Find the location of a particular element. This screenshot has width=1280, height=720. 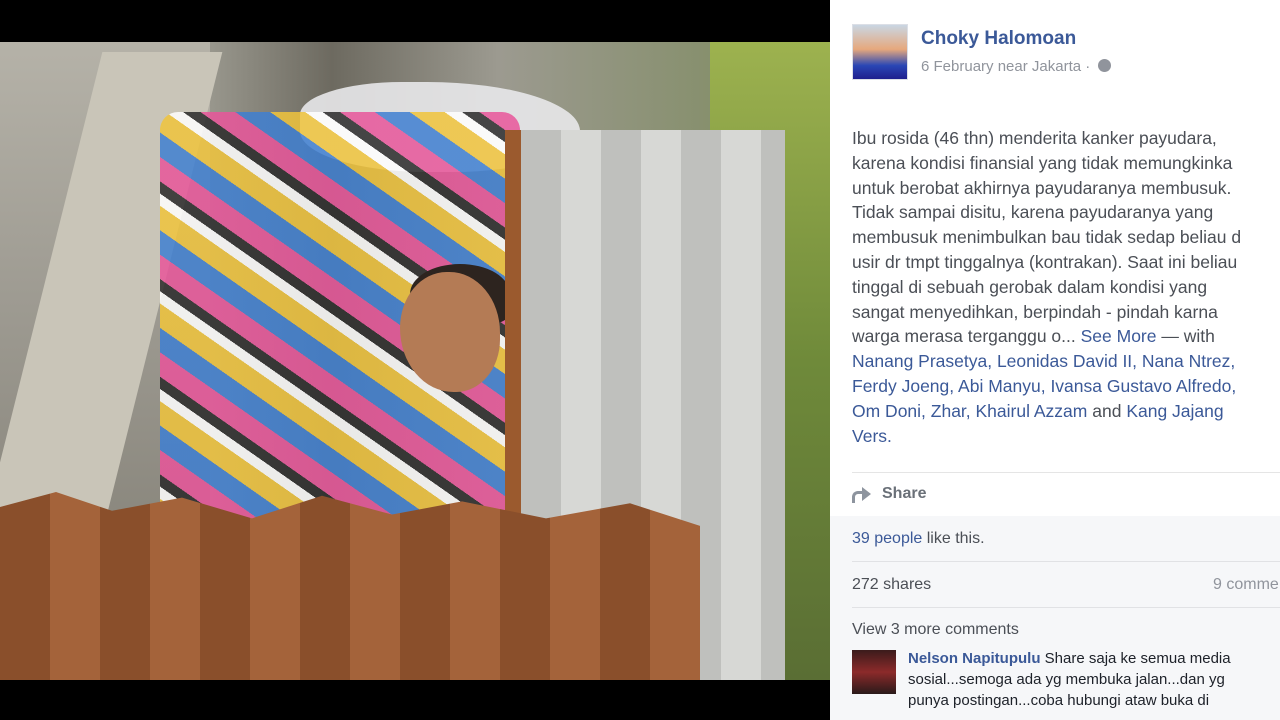

share-icon is located at coordinates (862, 495).